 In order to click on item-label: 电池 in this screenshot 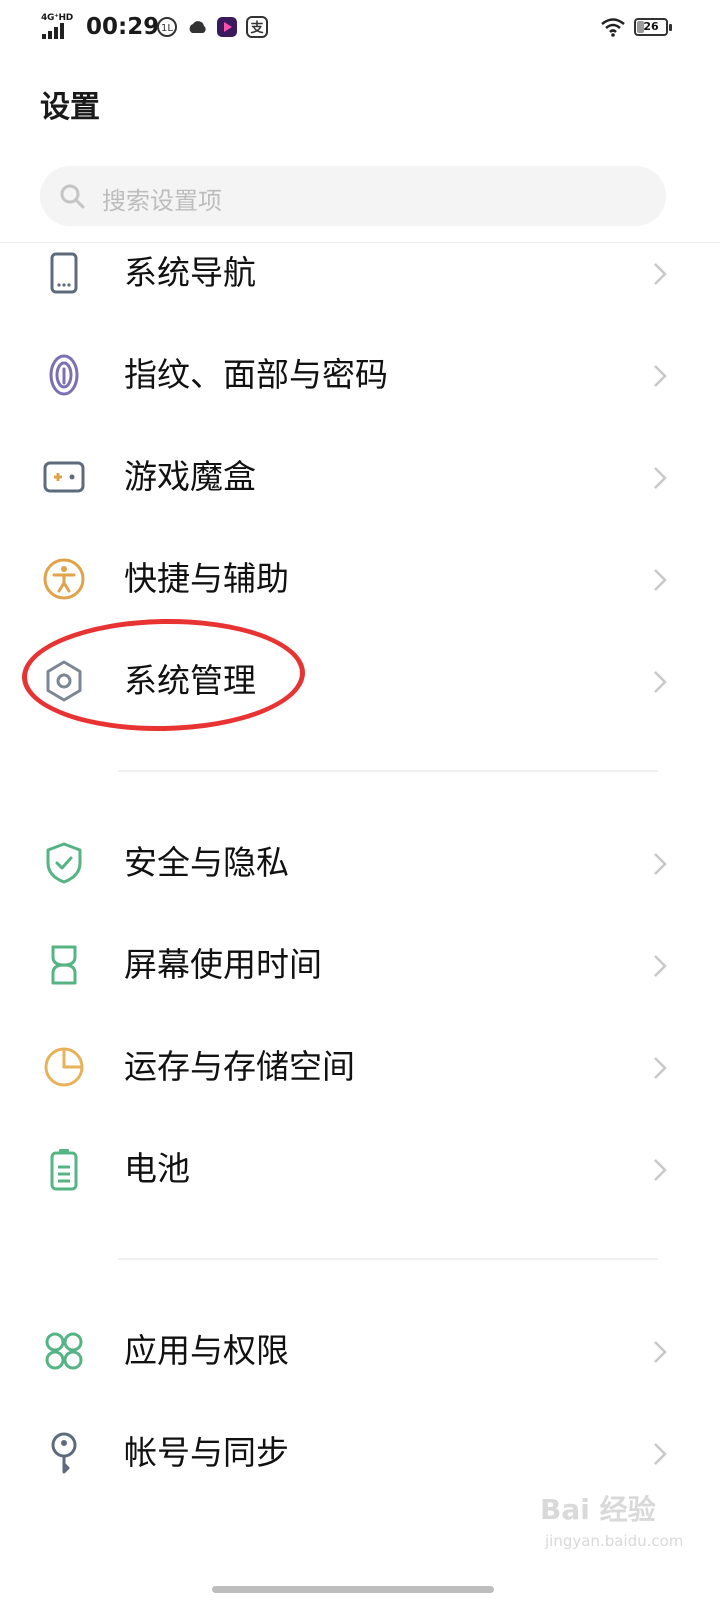, I will do `click(157, 1168)`.